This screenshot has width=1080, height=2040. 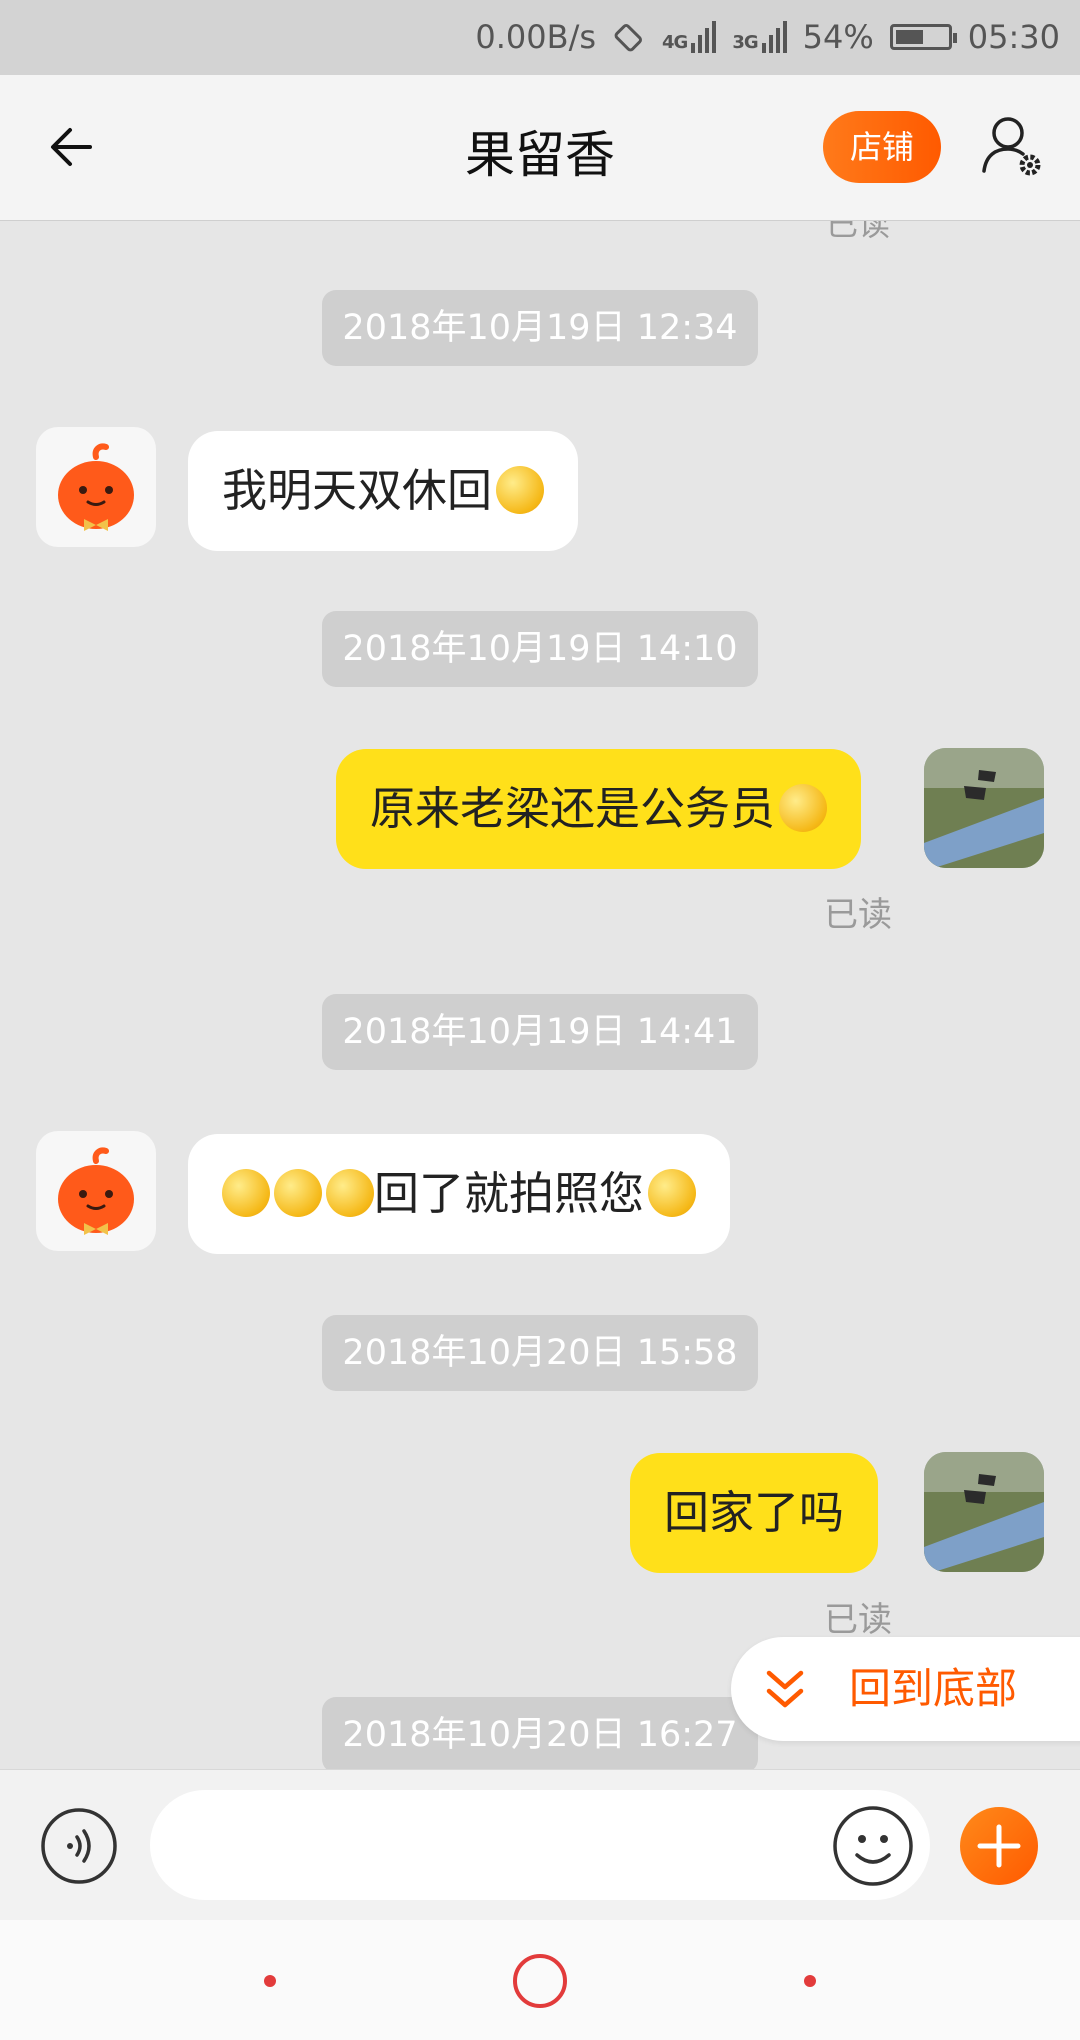 I want to click on voice-input-icon, so click(x=79, y=1846).